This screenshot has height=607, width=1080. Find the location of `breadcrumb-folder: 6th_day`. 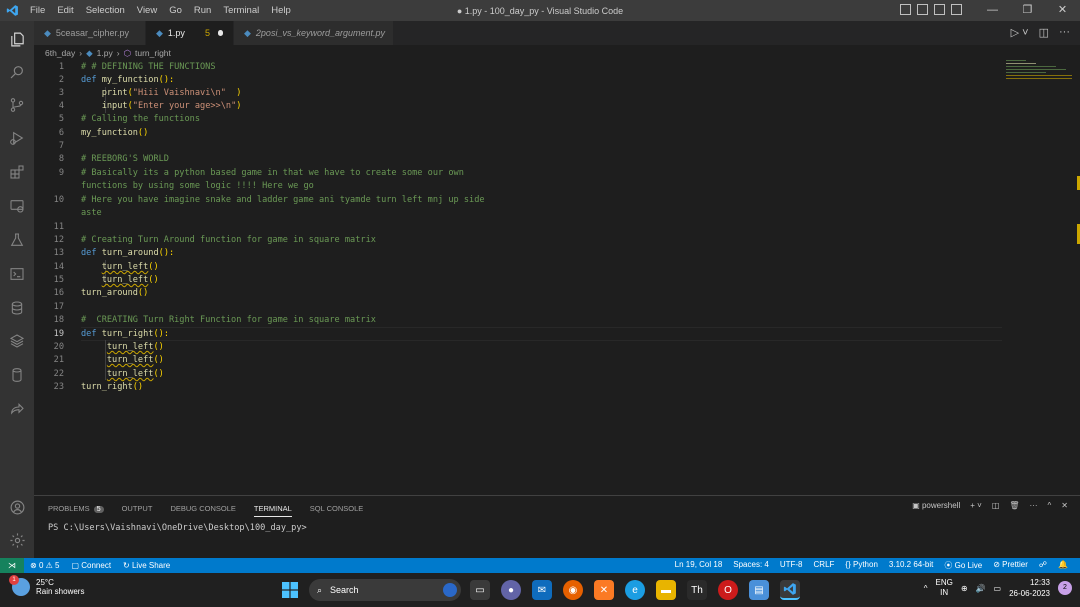

breadcrumb-folder: 6th_day is located at coordinates (60, 53).